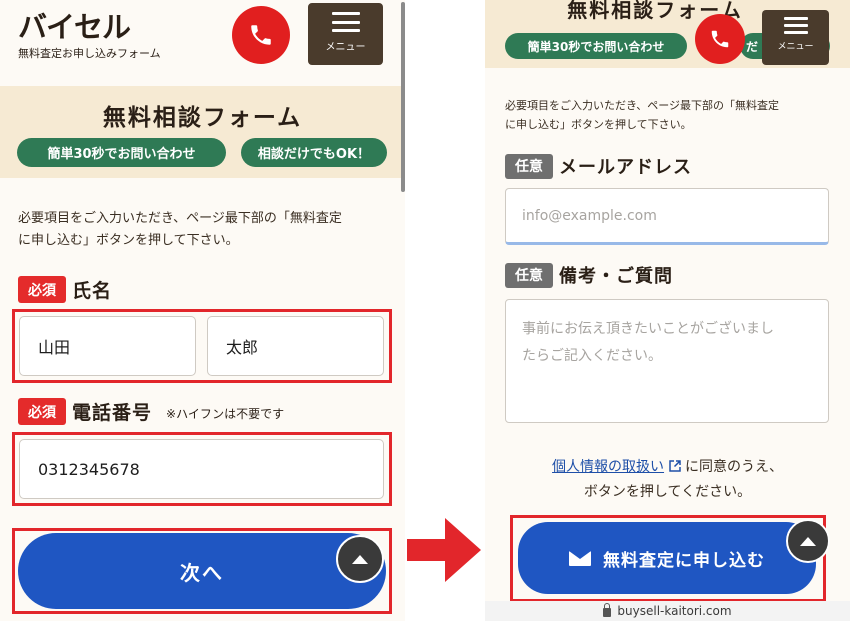  Describe the element at coordinates (667, 216) in the screenshot. I see `email-input: info@example.com` at that location.